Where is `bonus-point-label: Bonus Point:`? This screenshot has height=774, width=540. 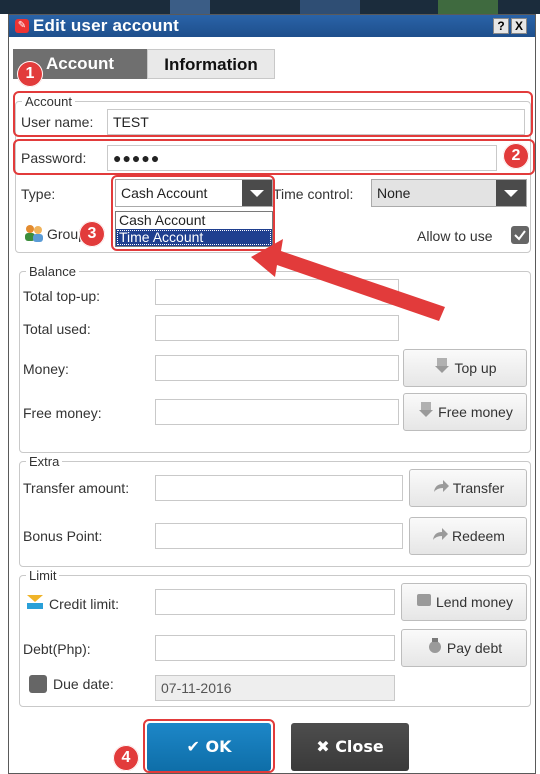 bonus-point-label: Bonus Point: is located at coordinates (63, 536).